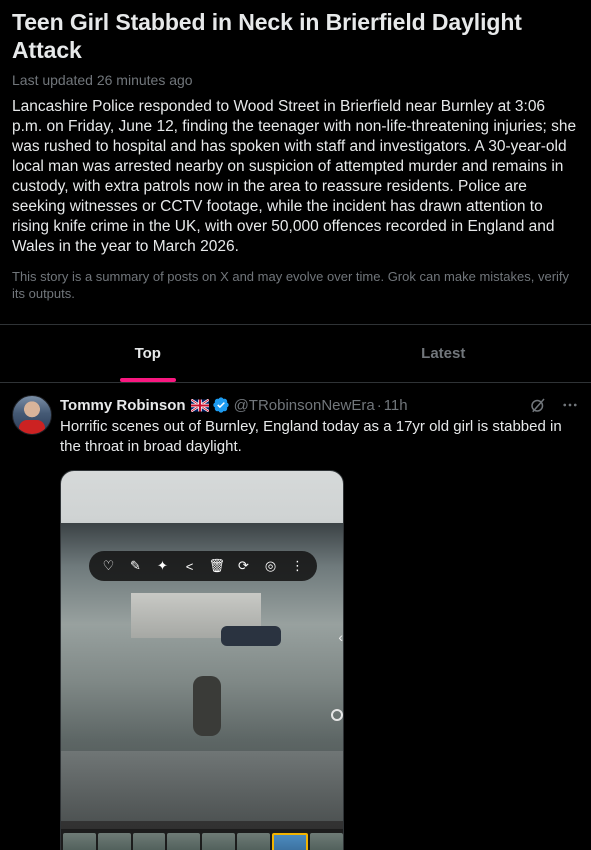  What do you see at coordinates (304, 405) in the screenshot?
I see `author-handle: @TRobinsonNewEra` at bounding box center [304, 405].